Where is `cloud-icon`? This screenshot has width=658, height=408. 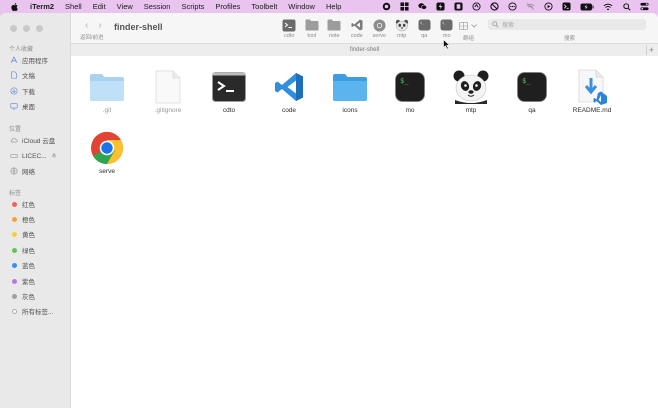 cloud-icon is located at coordinates (14, 140).